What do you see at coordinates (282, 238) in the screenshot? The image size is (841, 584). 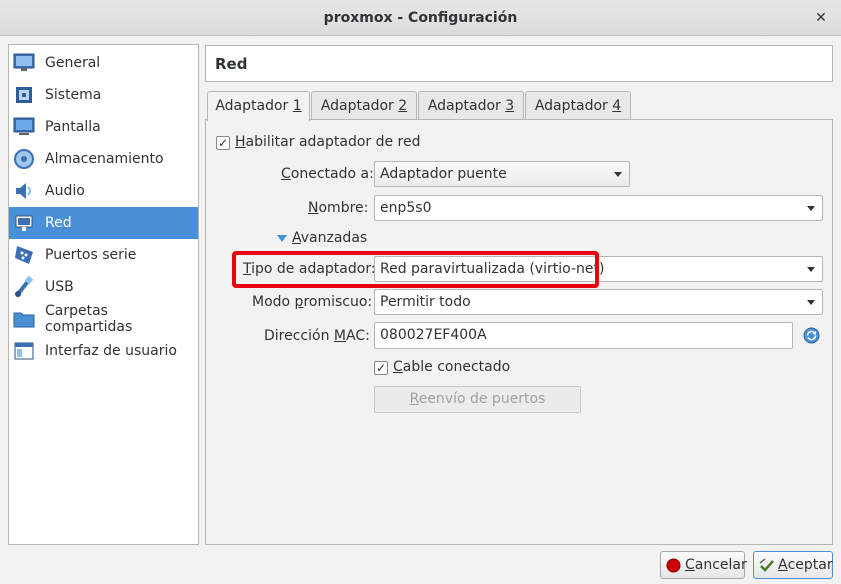 I see `expander-arrow-icon` at bounding box center [282, 238].